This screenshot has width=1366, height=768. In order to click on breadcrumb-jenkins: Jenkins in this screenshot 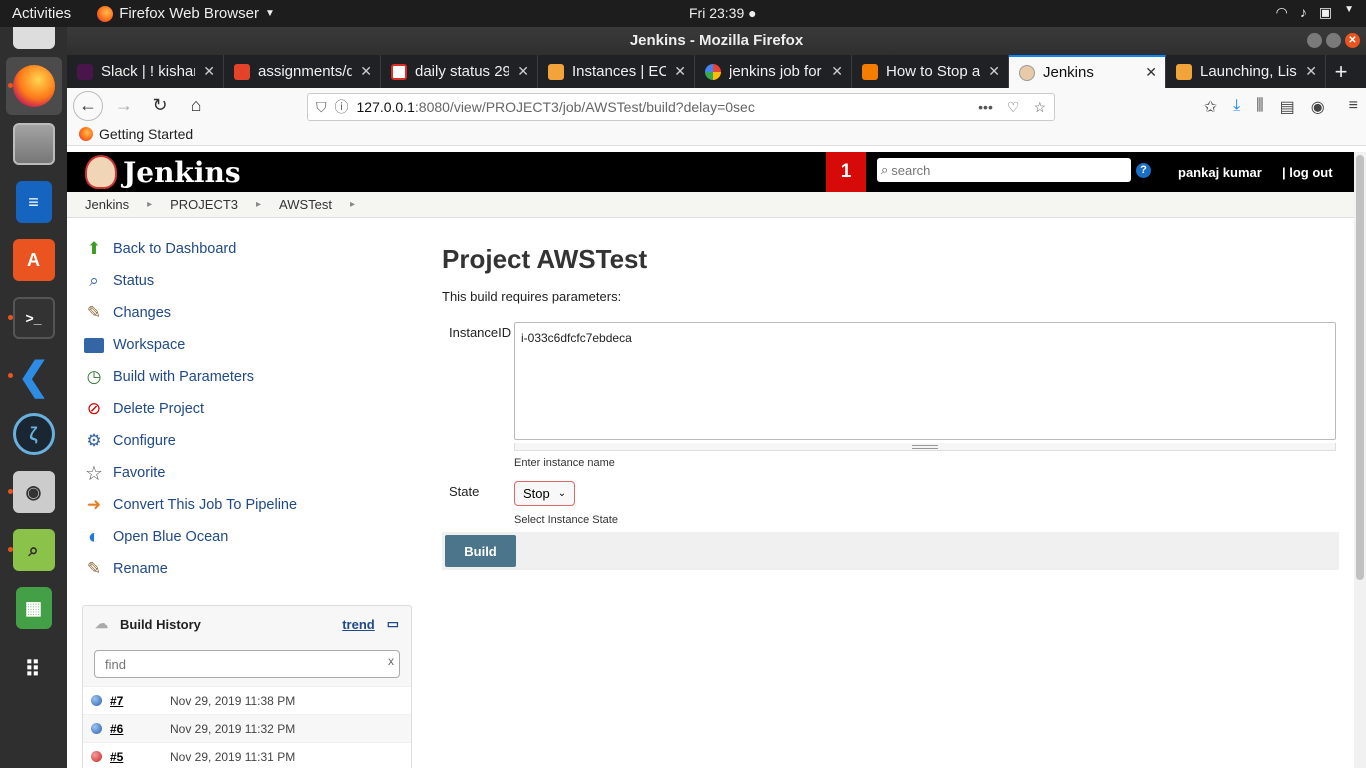, I will do `click(107, 204)`.